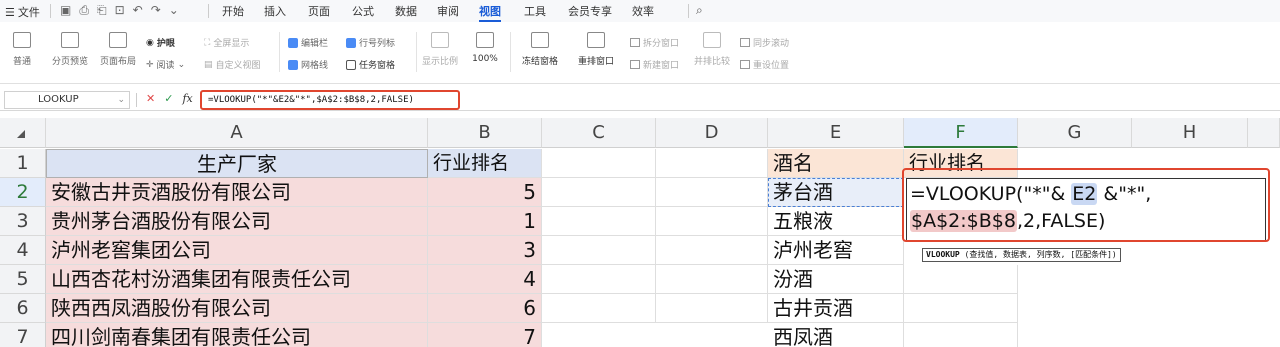 This screenshot has height=347, width=1280. Describe the element at coordinates (1190, 133) in the screenshot. I see `column-header-h: H` at that location.